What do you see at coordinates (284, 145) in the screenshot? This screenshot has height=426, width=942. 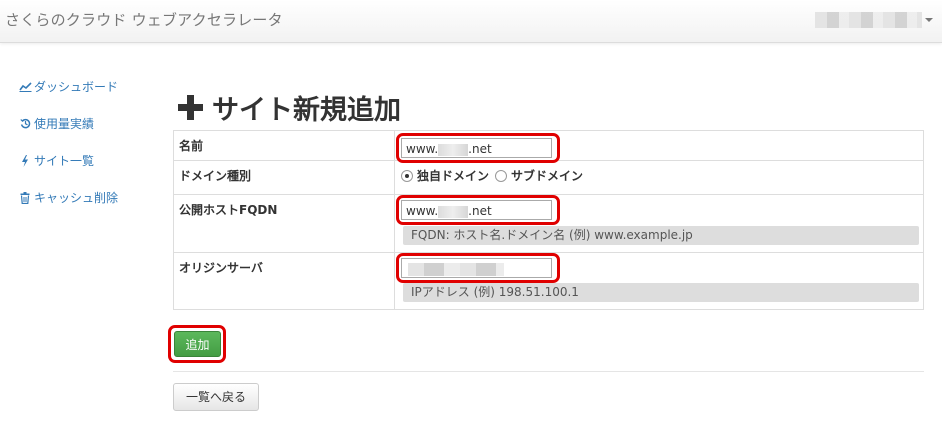 I see `name-label: 名前` at bounding box center [284, 145].